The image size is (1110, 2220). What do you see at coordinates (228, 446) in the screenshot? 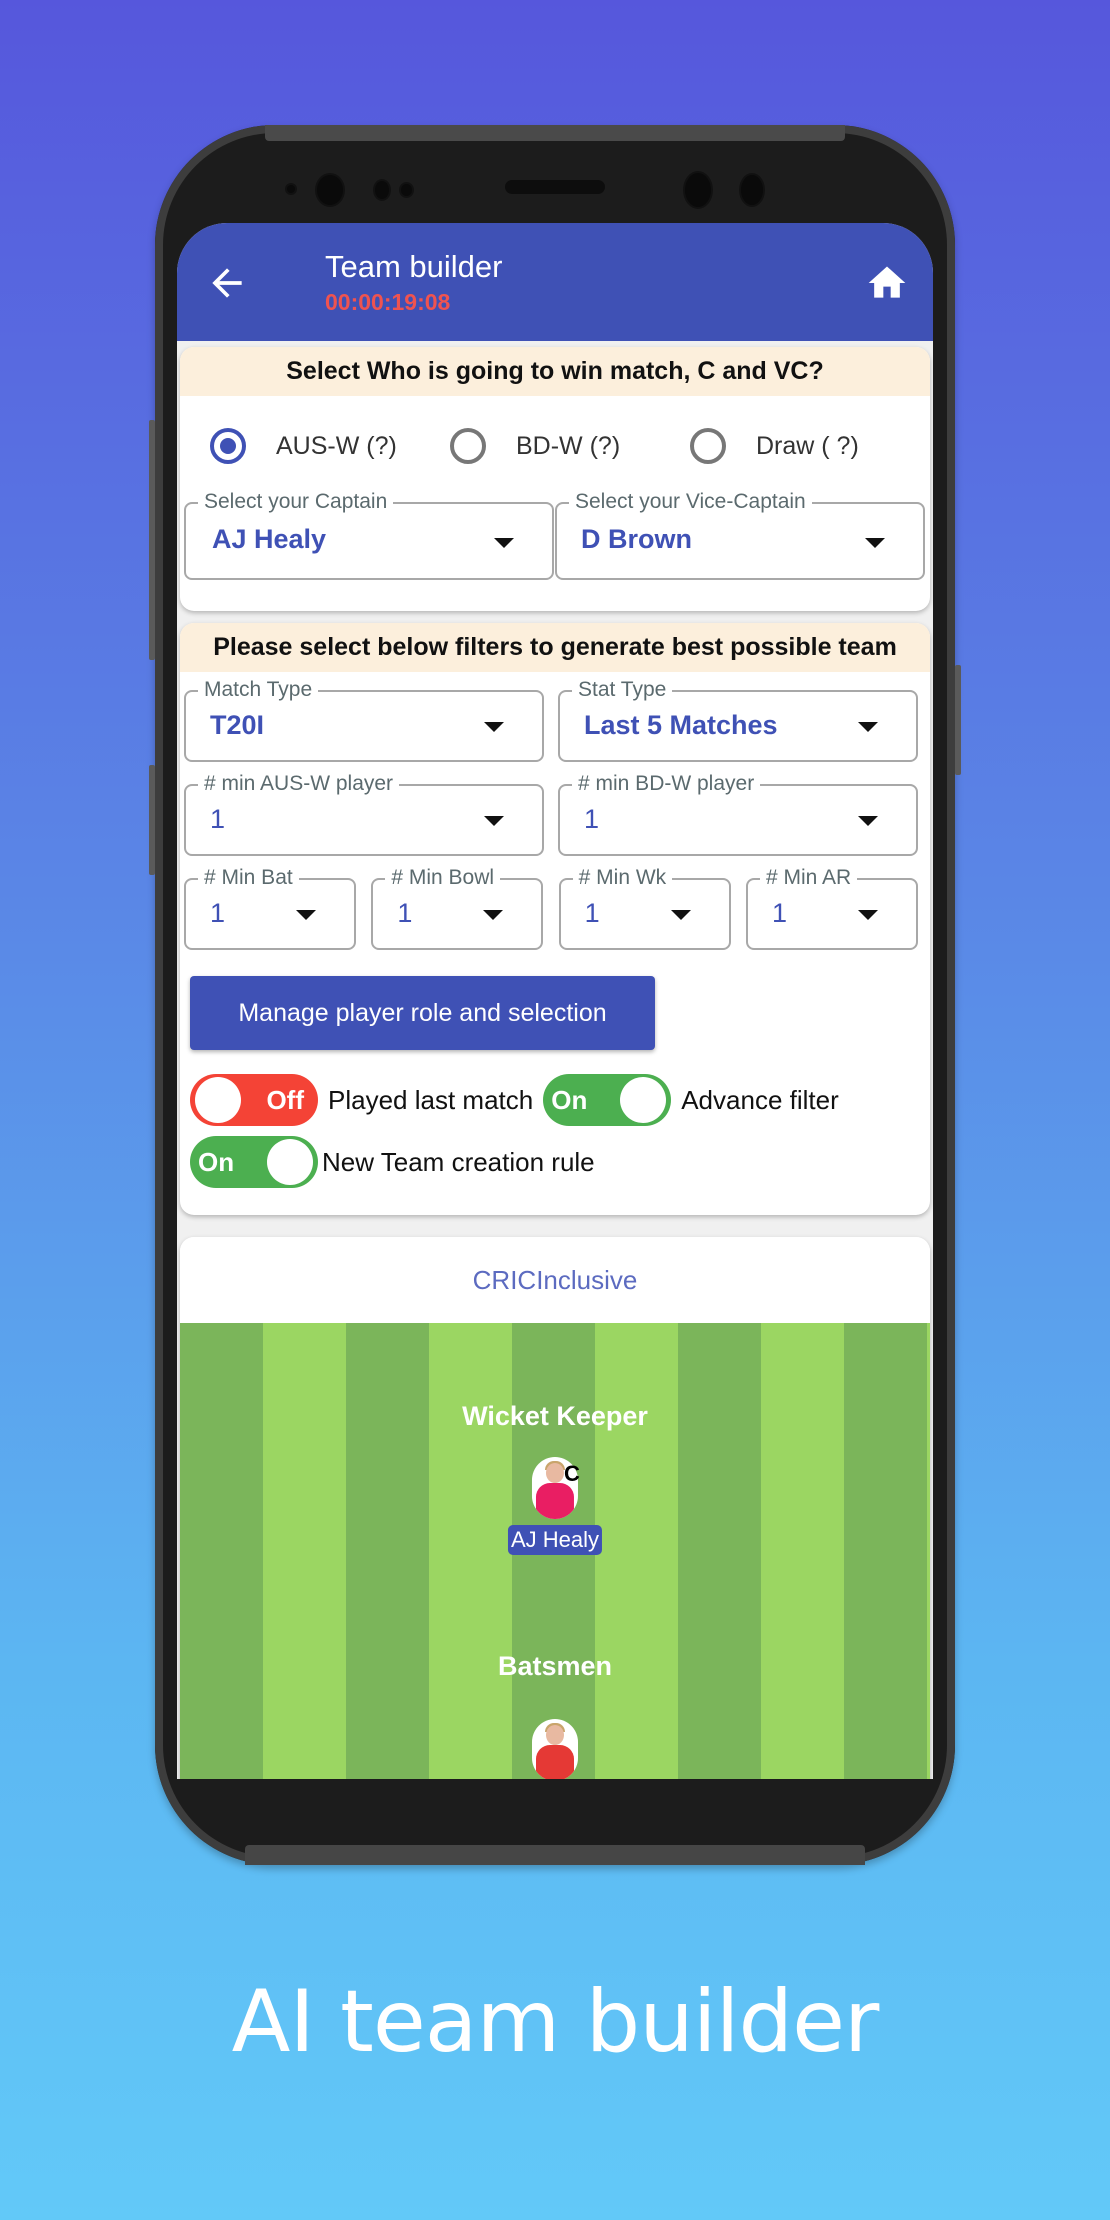
I see `radio-button-checked` at bounding box center [228, 446].